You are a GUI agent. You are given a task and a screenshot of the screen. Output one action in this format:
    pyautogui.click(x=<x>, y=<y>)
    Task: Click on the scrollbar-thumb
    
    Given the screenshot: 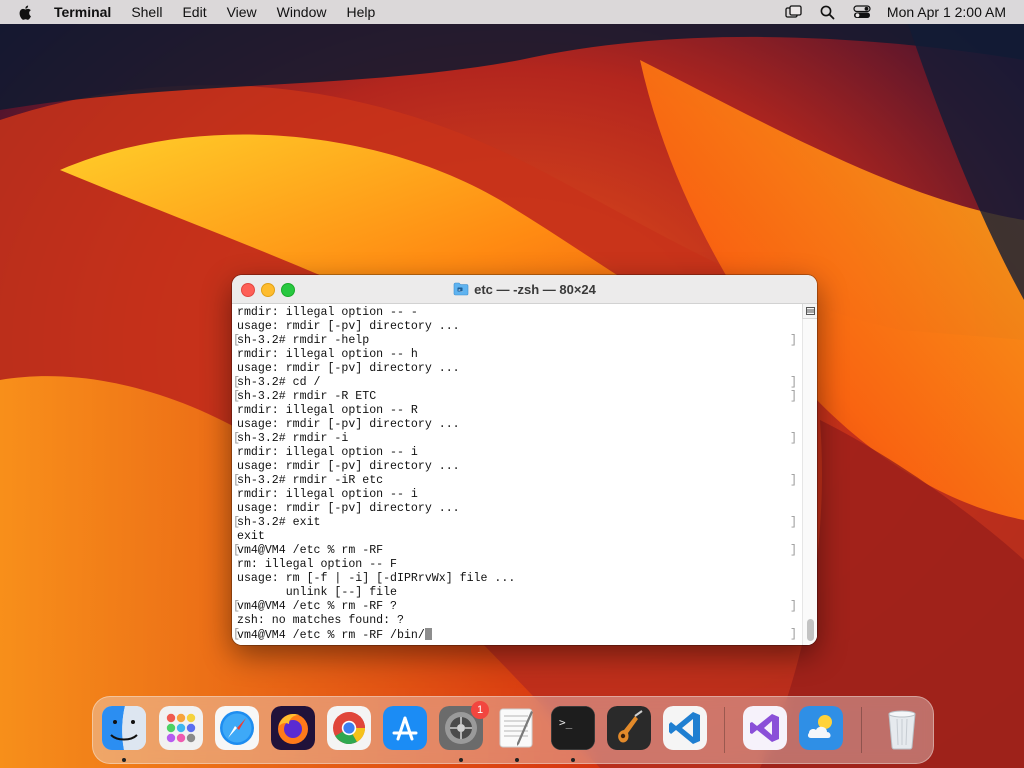 What is the action you would take?
    pyautogui.click(x=810, y=630)
    